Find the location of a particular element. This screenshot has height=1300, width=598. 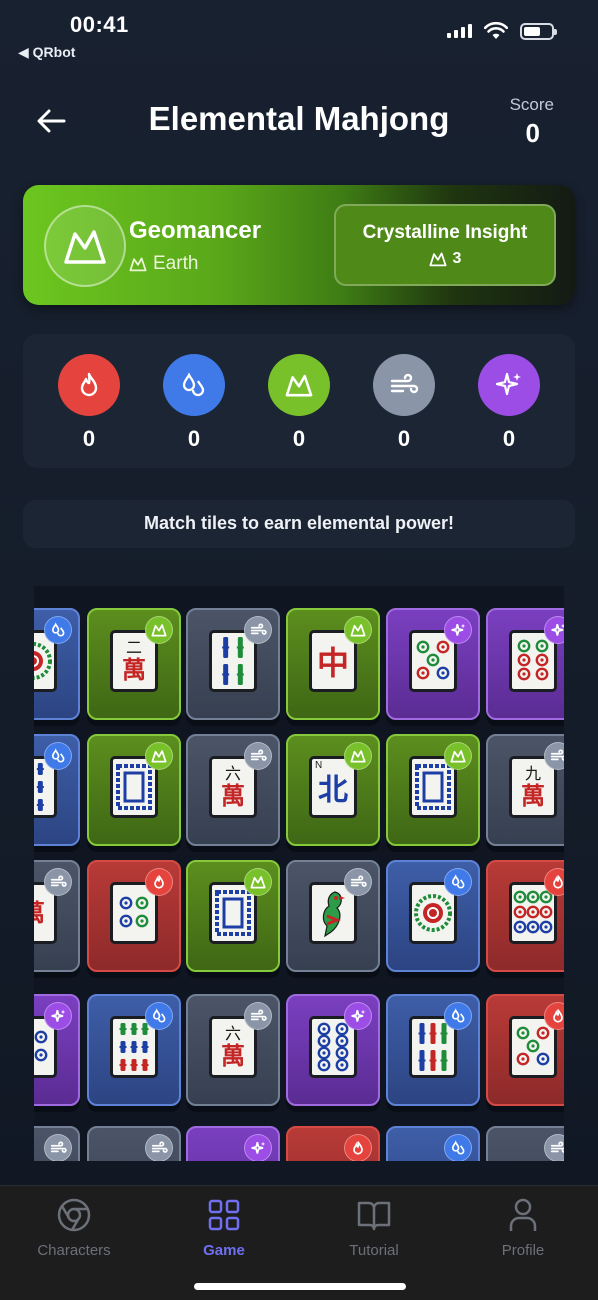

ability-cost: 3 is located at coordinates (445, 259).